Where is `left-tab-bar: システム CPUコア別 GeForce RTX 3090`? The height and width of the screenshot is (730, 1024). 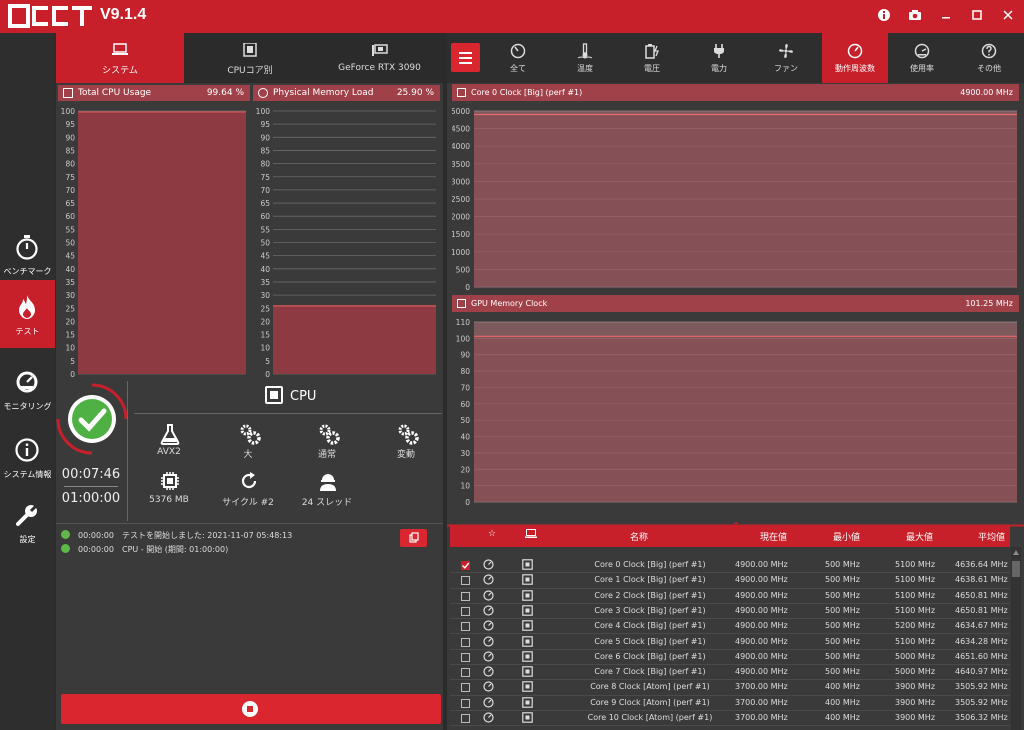
left-tab-bar: システム CPUコア別 GeForce RTX 3090 is located at coordinates (249, 58).